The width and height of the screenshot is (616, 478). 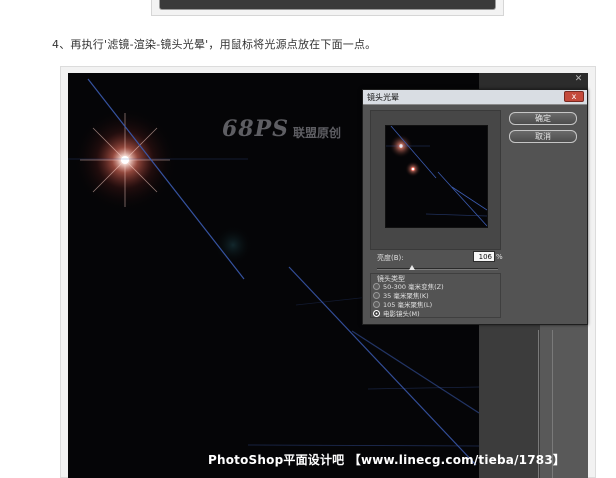 I want to click on step-instruction: 4、再执行'滤镜-渲染-镜头光晕'，用鼠标将光源点放在下面一点。, so click(x=214, y=44).